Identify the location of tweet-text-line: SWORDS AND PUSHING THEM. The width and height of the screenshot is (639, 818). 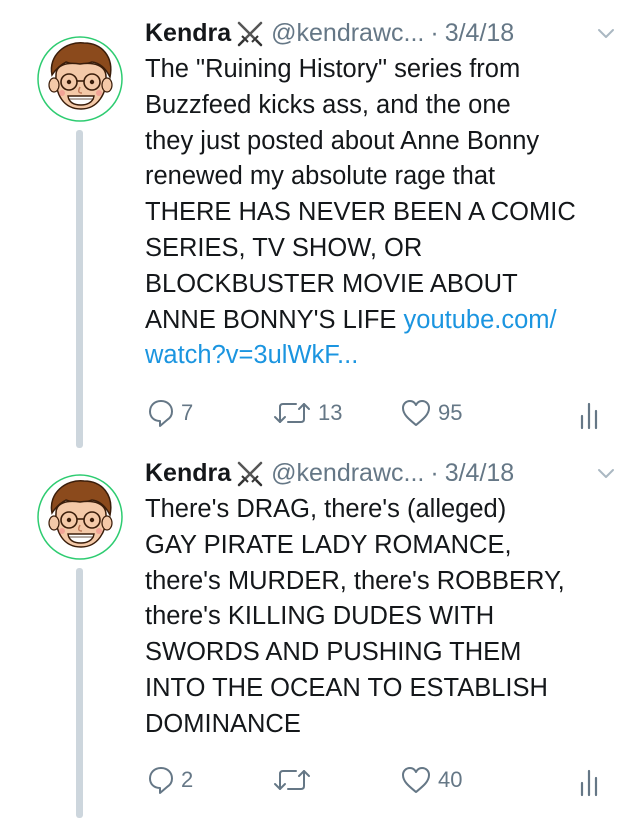
(333, 652).